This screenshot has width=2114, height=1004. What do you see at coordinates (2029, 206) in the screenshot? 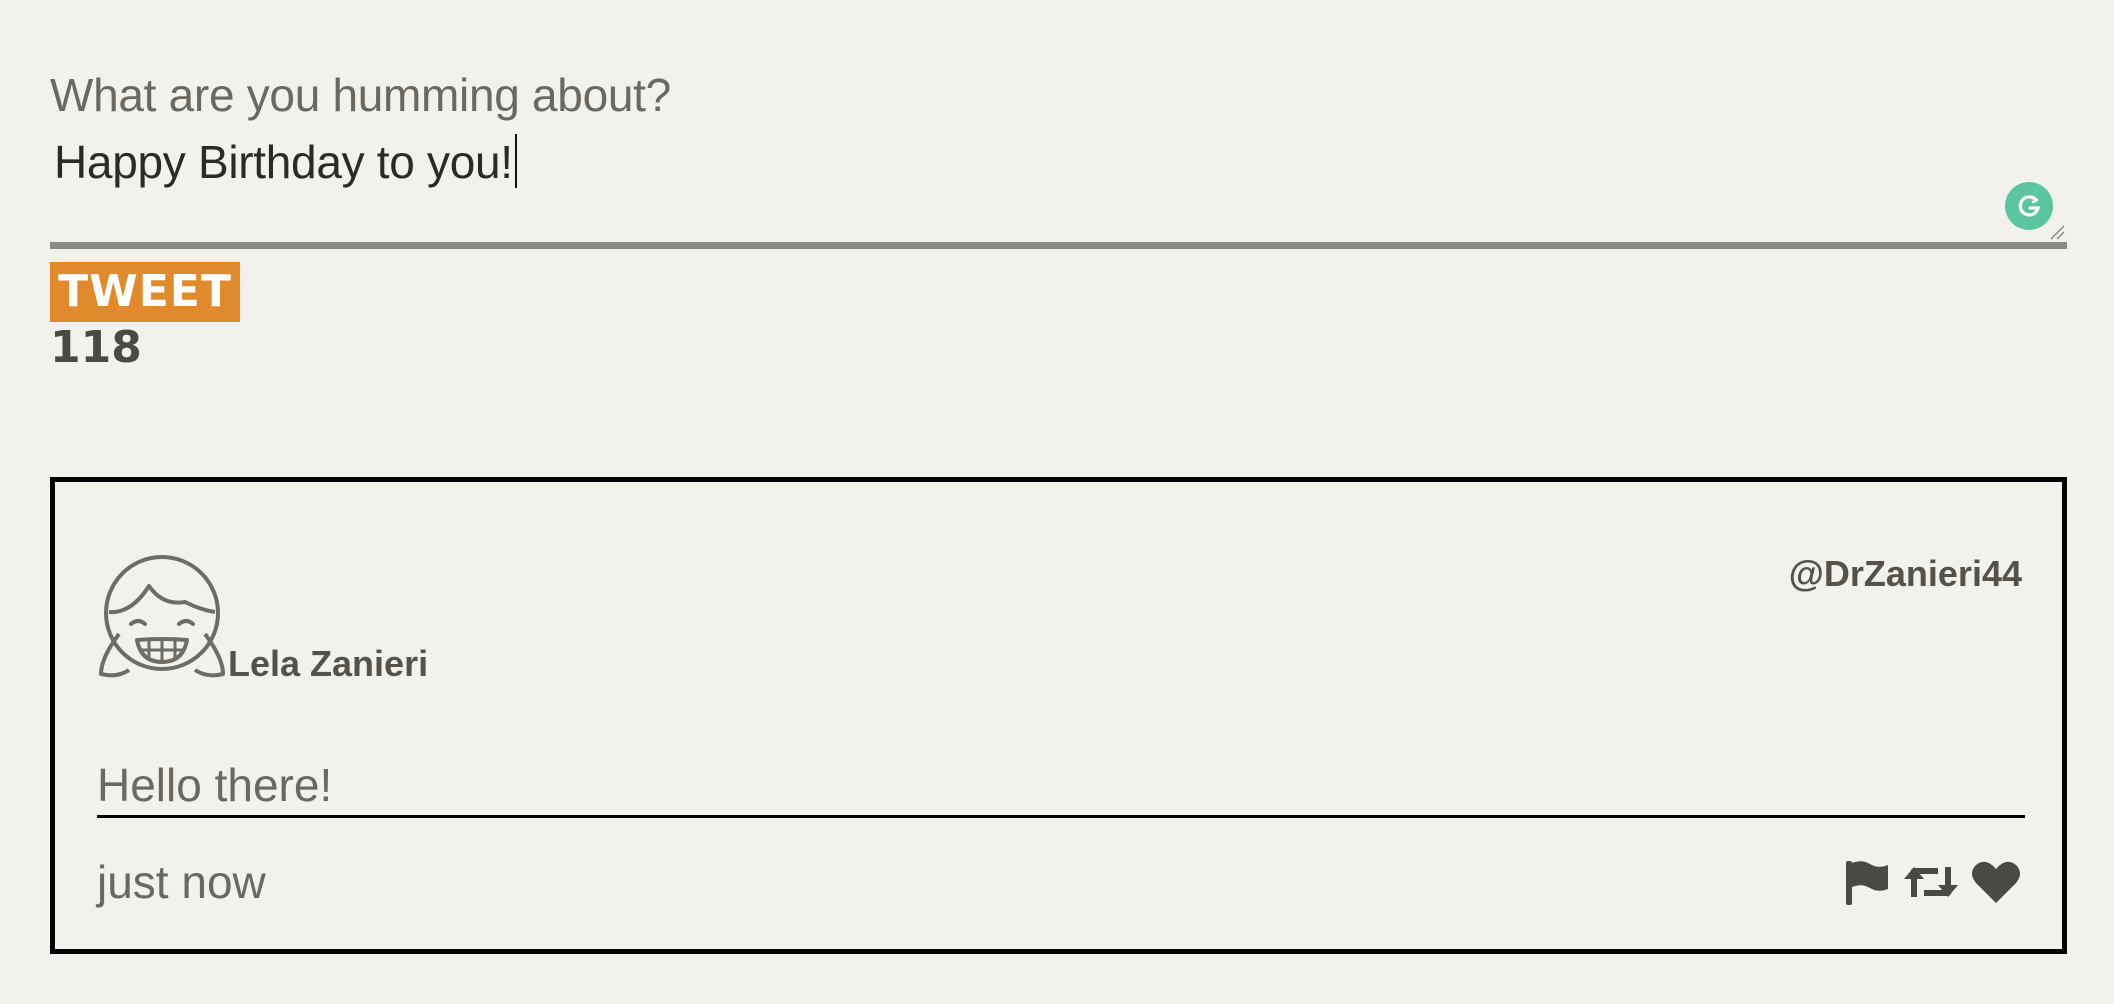
I see `grammarly-icon` at bounding box center [2029, 206].